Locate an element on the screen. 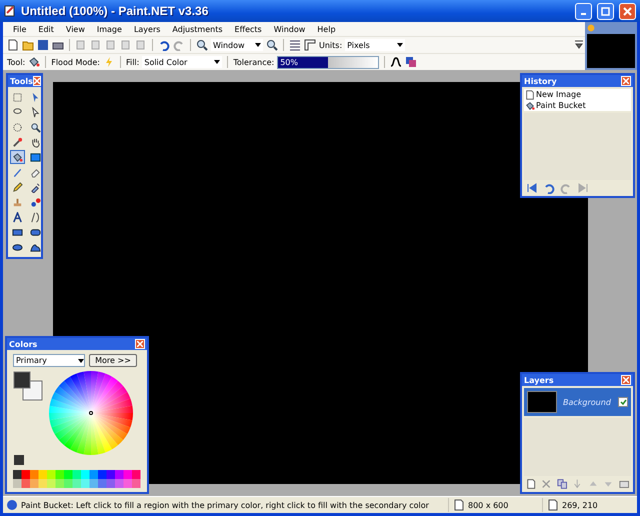  color-wheel is located at coordinates (91, 413).